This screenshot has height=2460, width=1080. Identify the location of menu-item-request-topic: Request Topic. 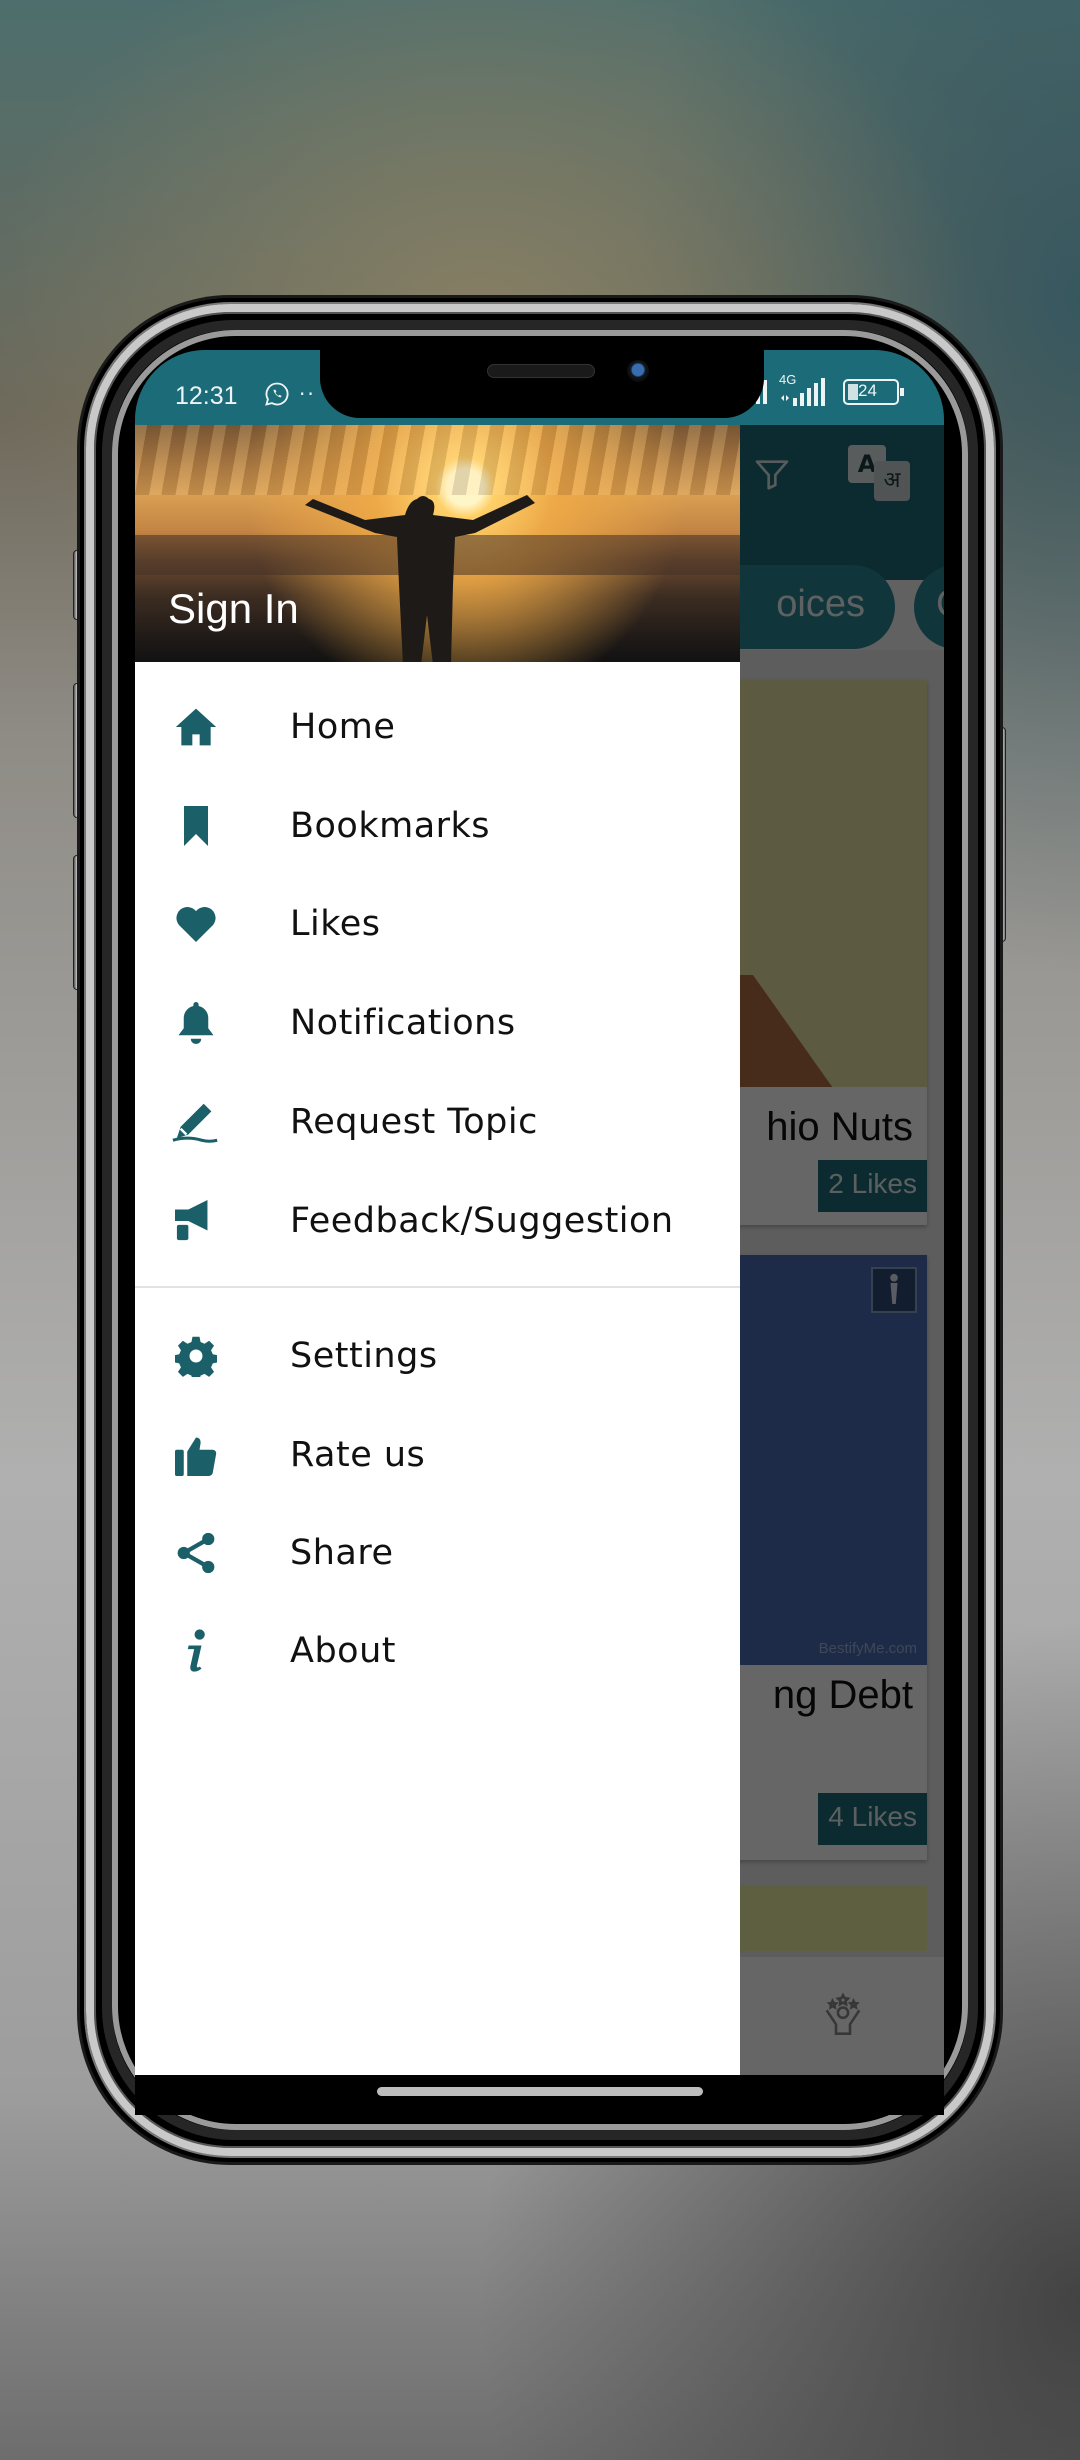
(437, 1122).